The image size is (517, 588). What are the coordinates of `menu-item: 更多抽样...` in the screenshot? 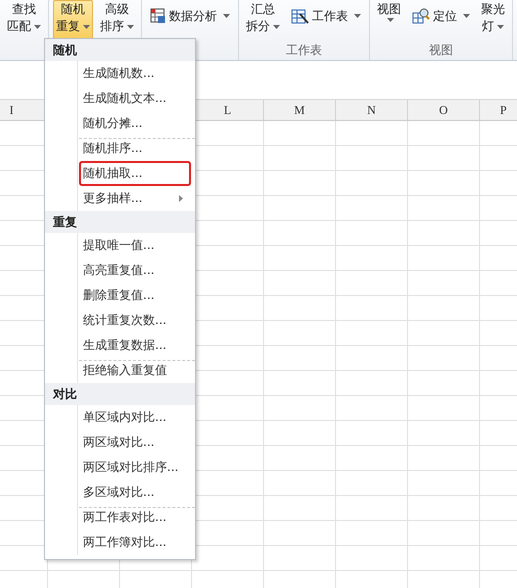 It's located at (135, 198).